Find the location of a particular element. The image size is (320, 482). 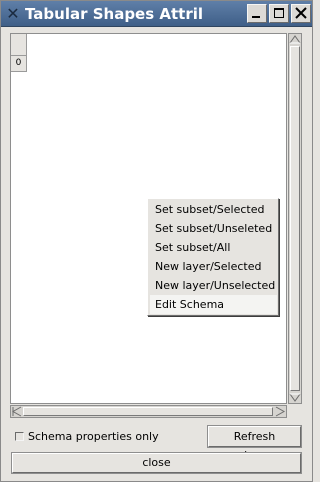

row-header: 0 is located at coordinates (19, 64).